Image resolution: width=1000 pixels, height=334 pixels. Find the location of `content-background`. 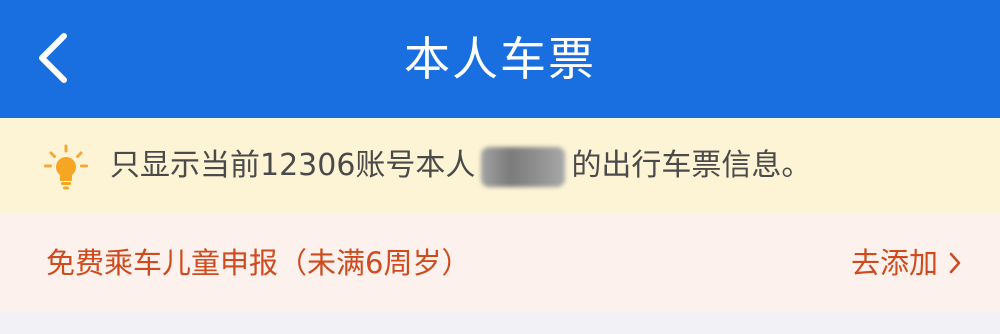

content-background is located at coordinates (500, 323).